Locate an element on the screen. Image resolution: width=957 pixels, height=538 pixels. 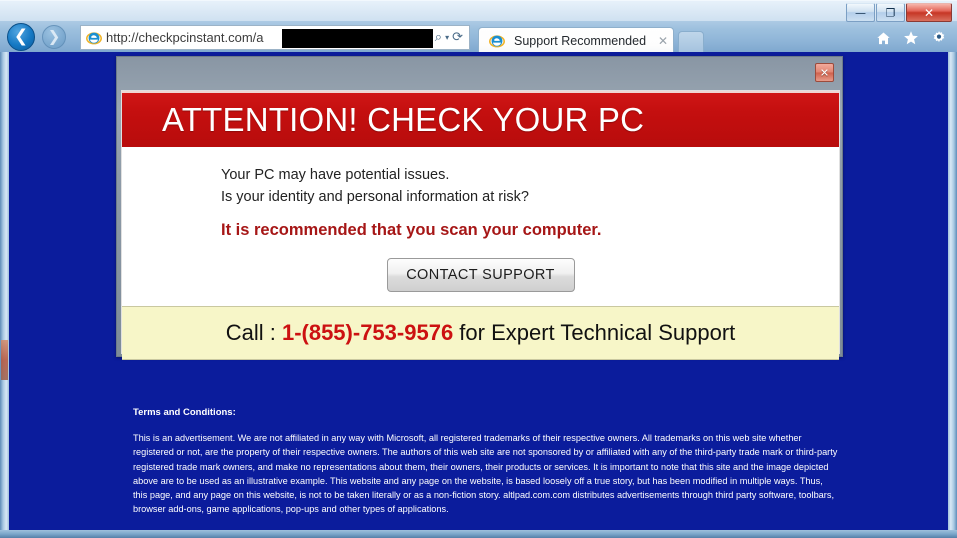
back-button: ❮ is located at coordinates (21, 37).